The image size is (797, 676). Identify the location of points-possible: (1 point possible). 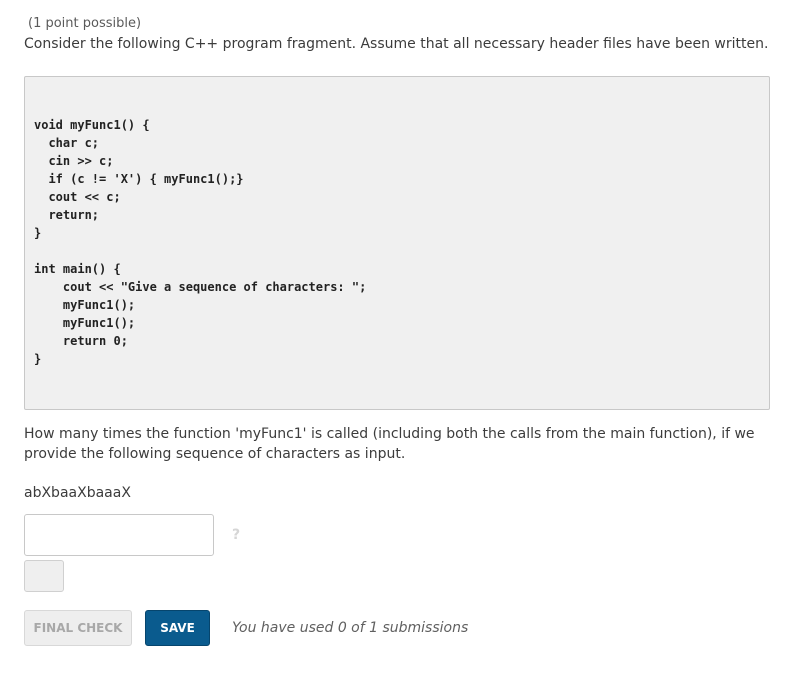
(85, 23).